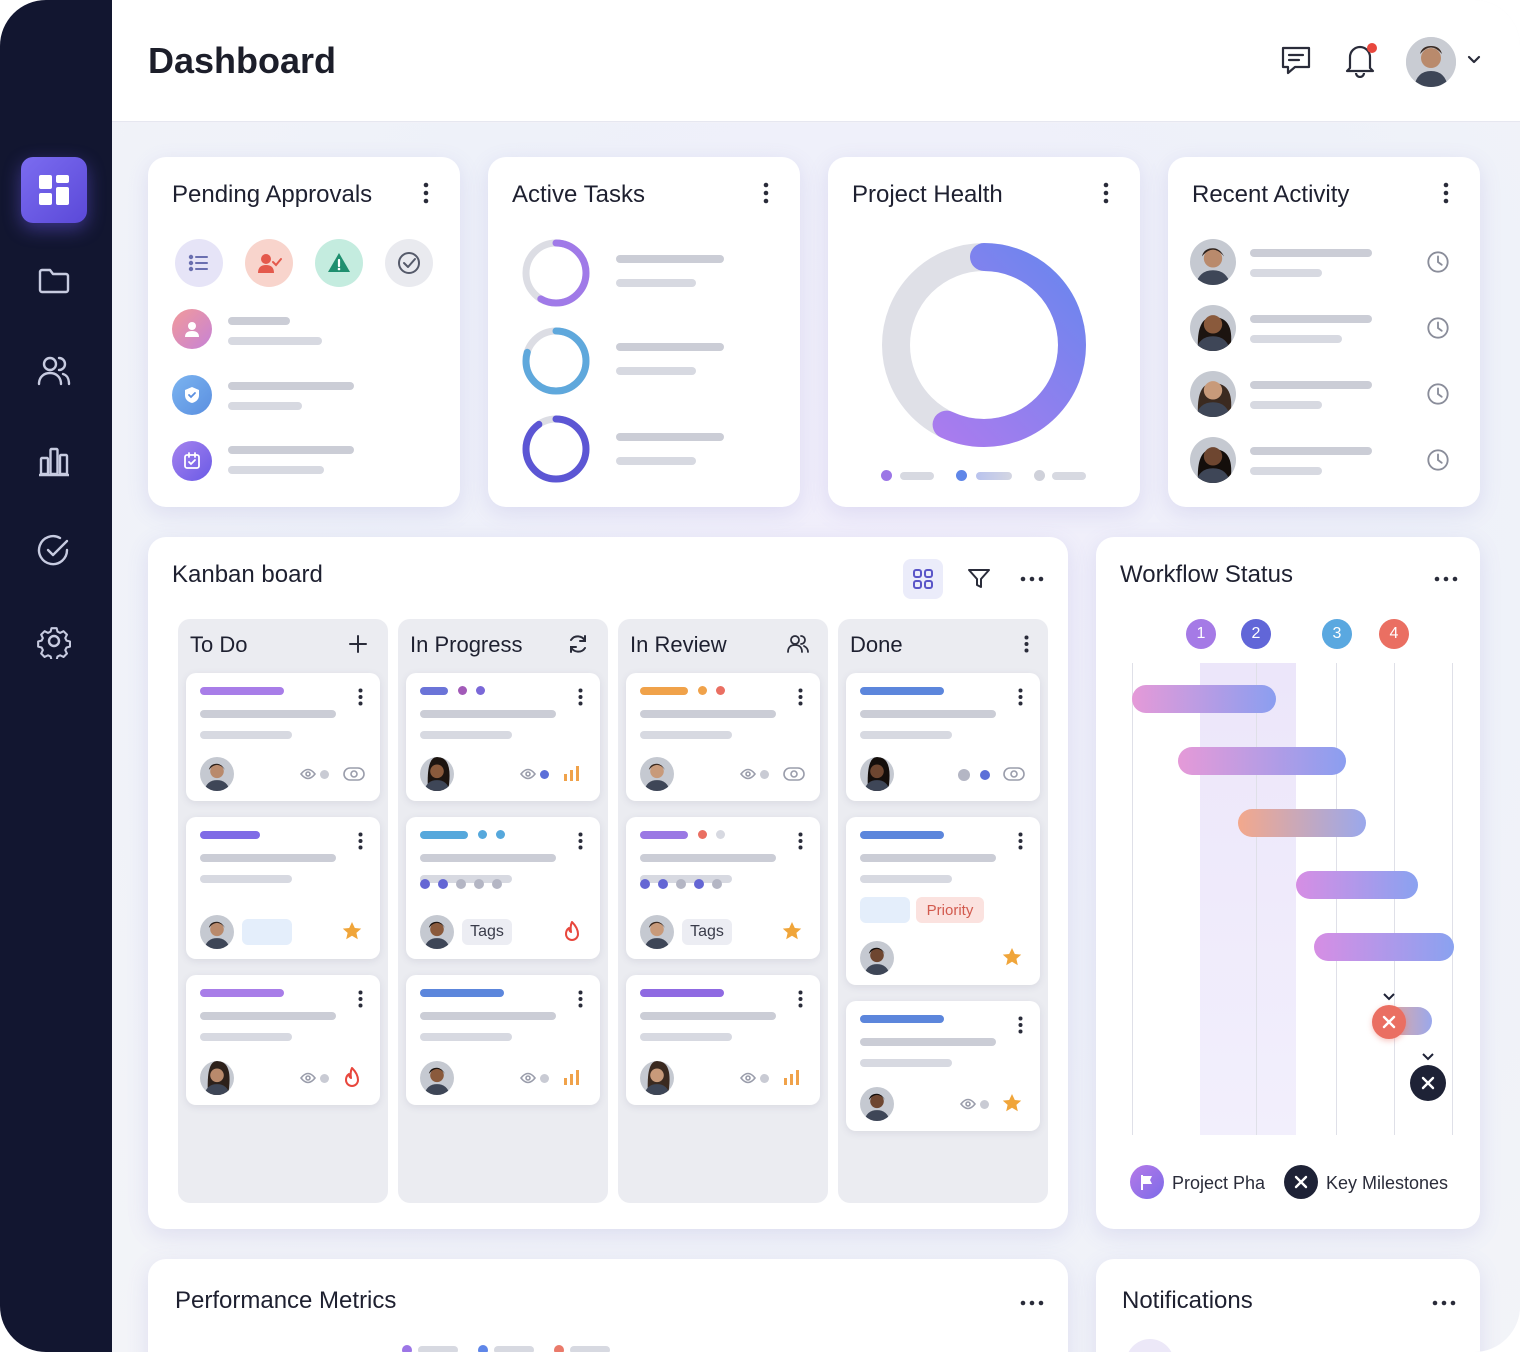  Describe the element at coordinates (1337, 634) in the screenshot. I see `workflow-step: 3` at that location.